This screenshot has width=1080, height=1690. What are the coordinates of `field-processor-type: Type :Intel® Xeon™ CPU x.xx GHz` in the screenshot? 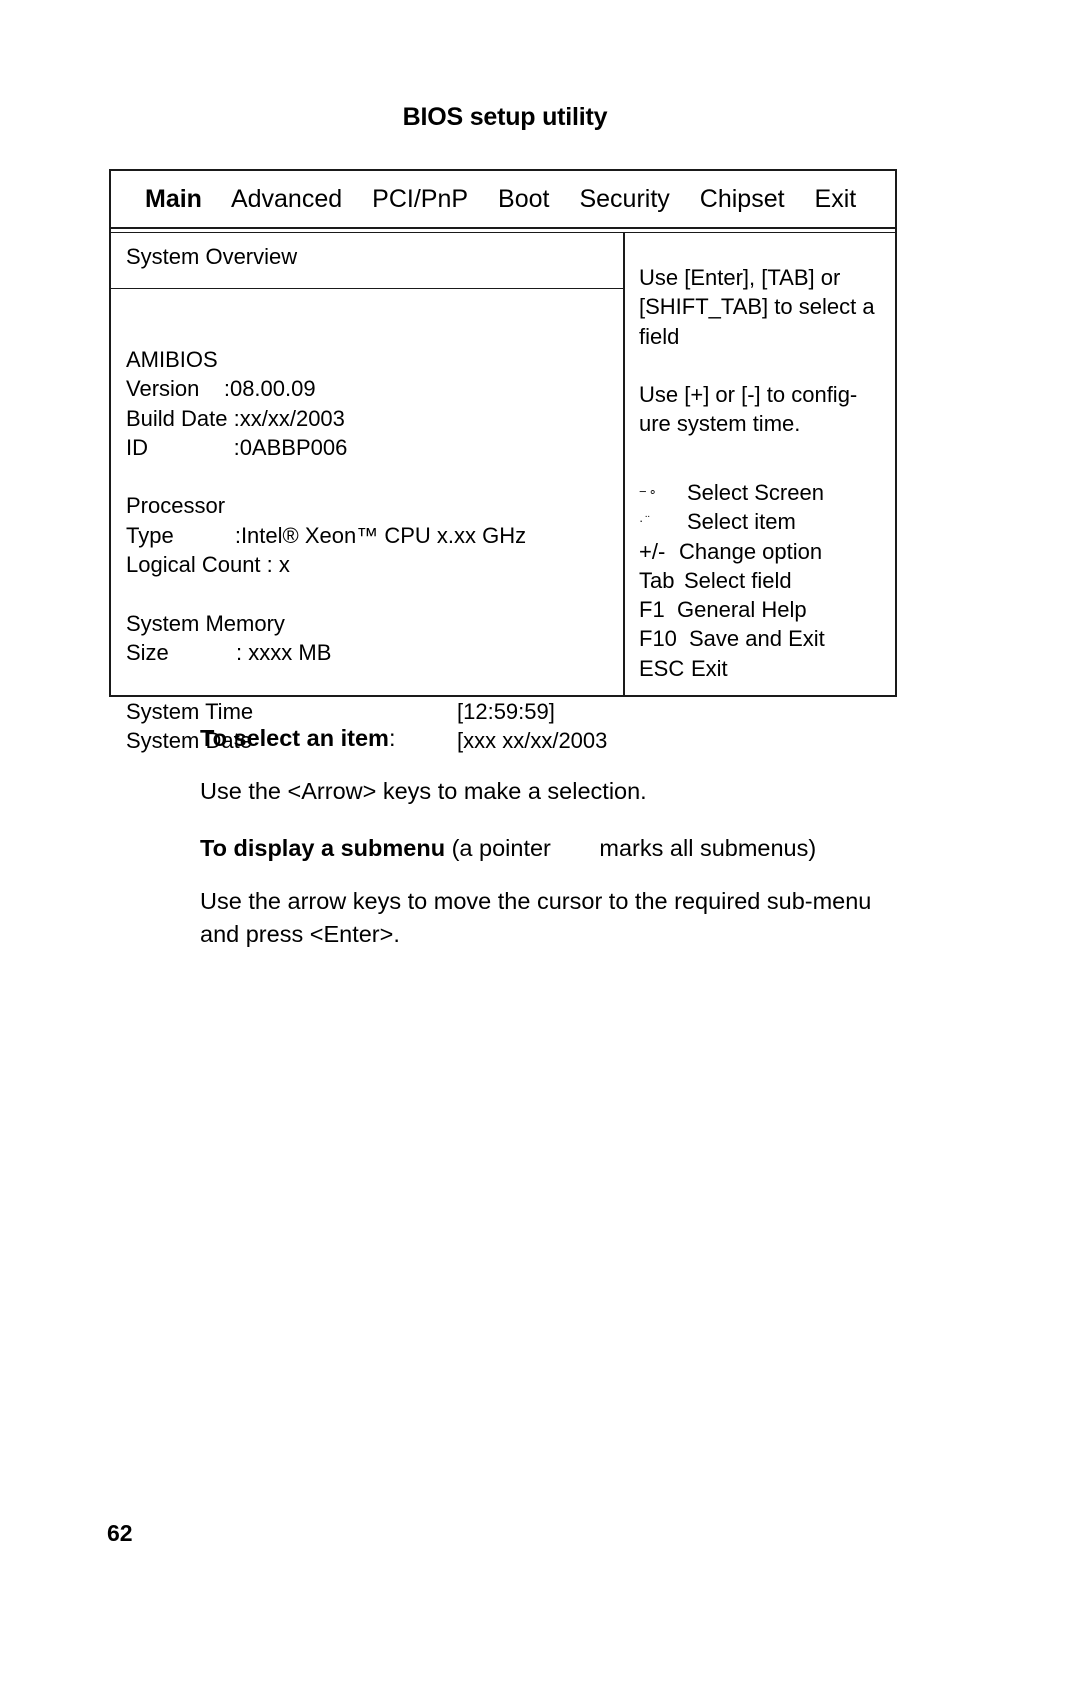 It's located at (376, 535).